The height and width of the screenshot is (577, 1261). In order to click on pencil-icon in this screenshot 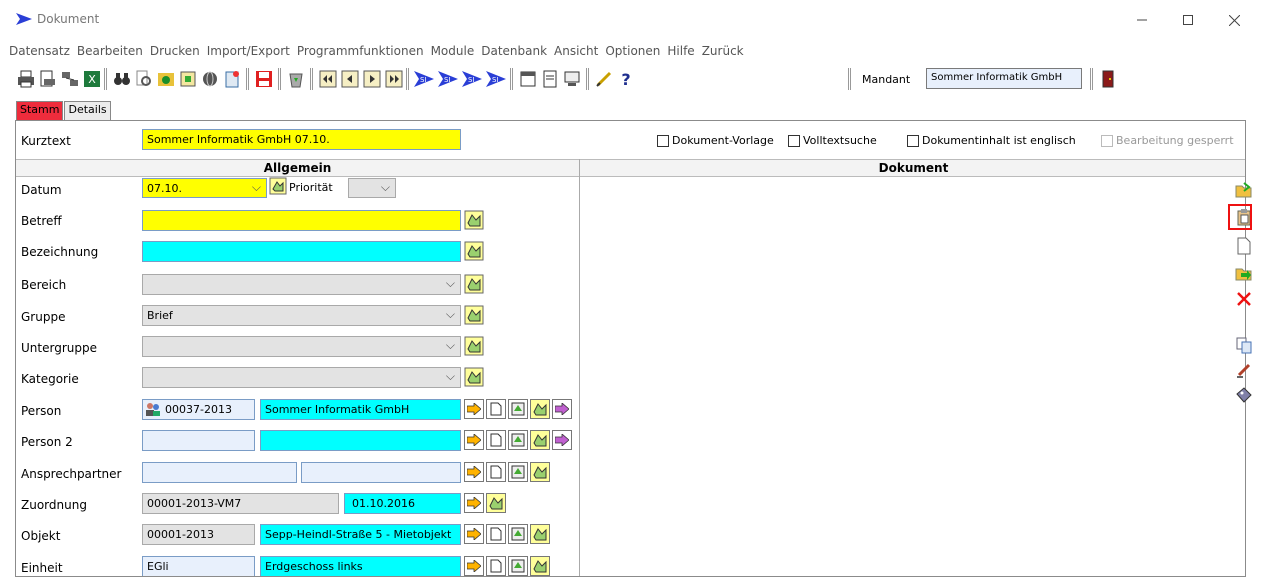, I will do `click(604, 79)`.